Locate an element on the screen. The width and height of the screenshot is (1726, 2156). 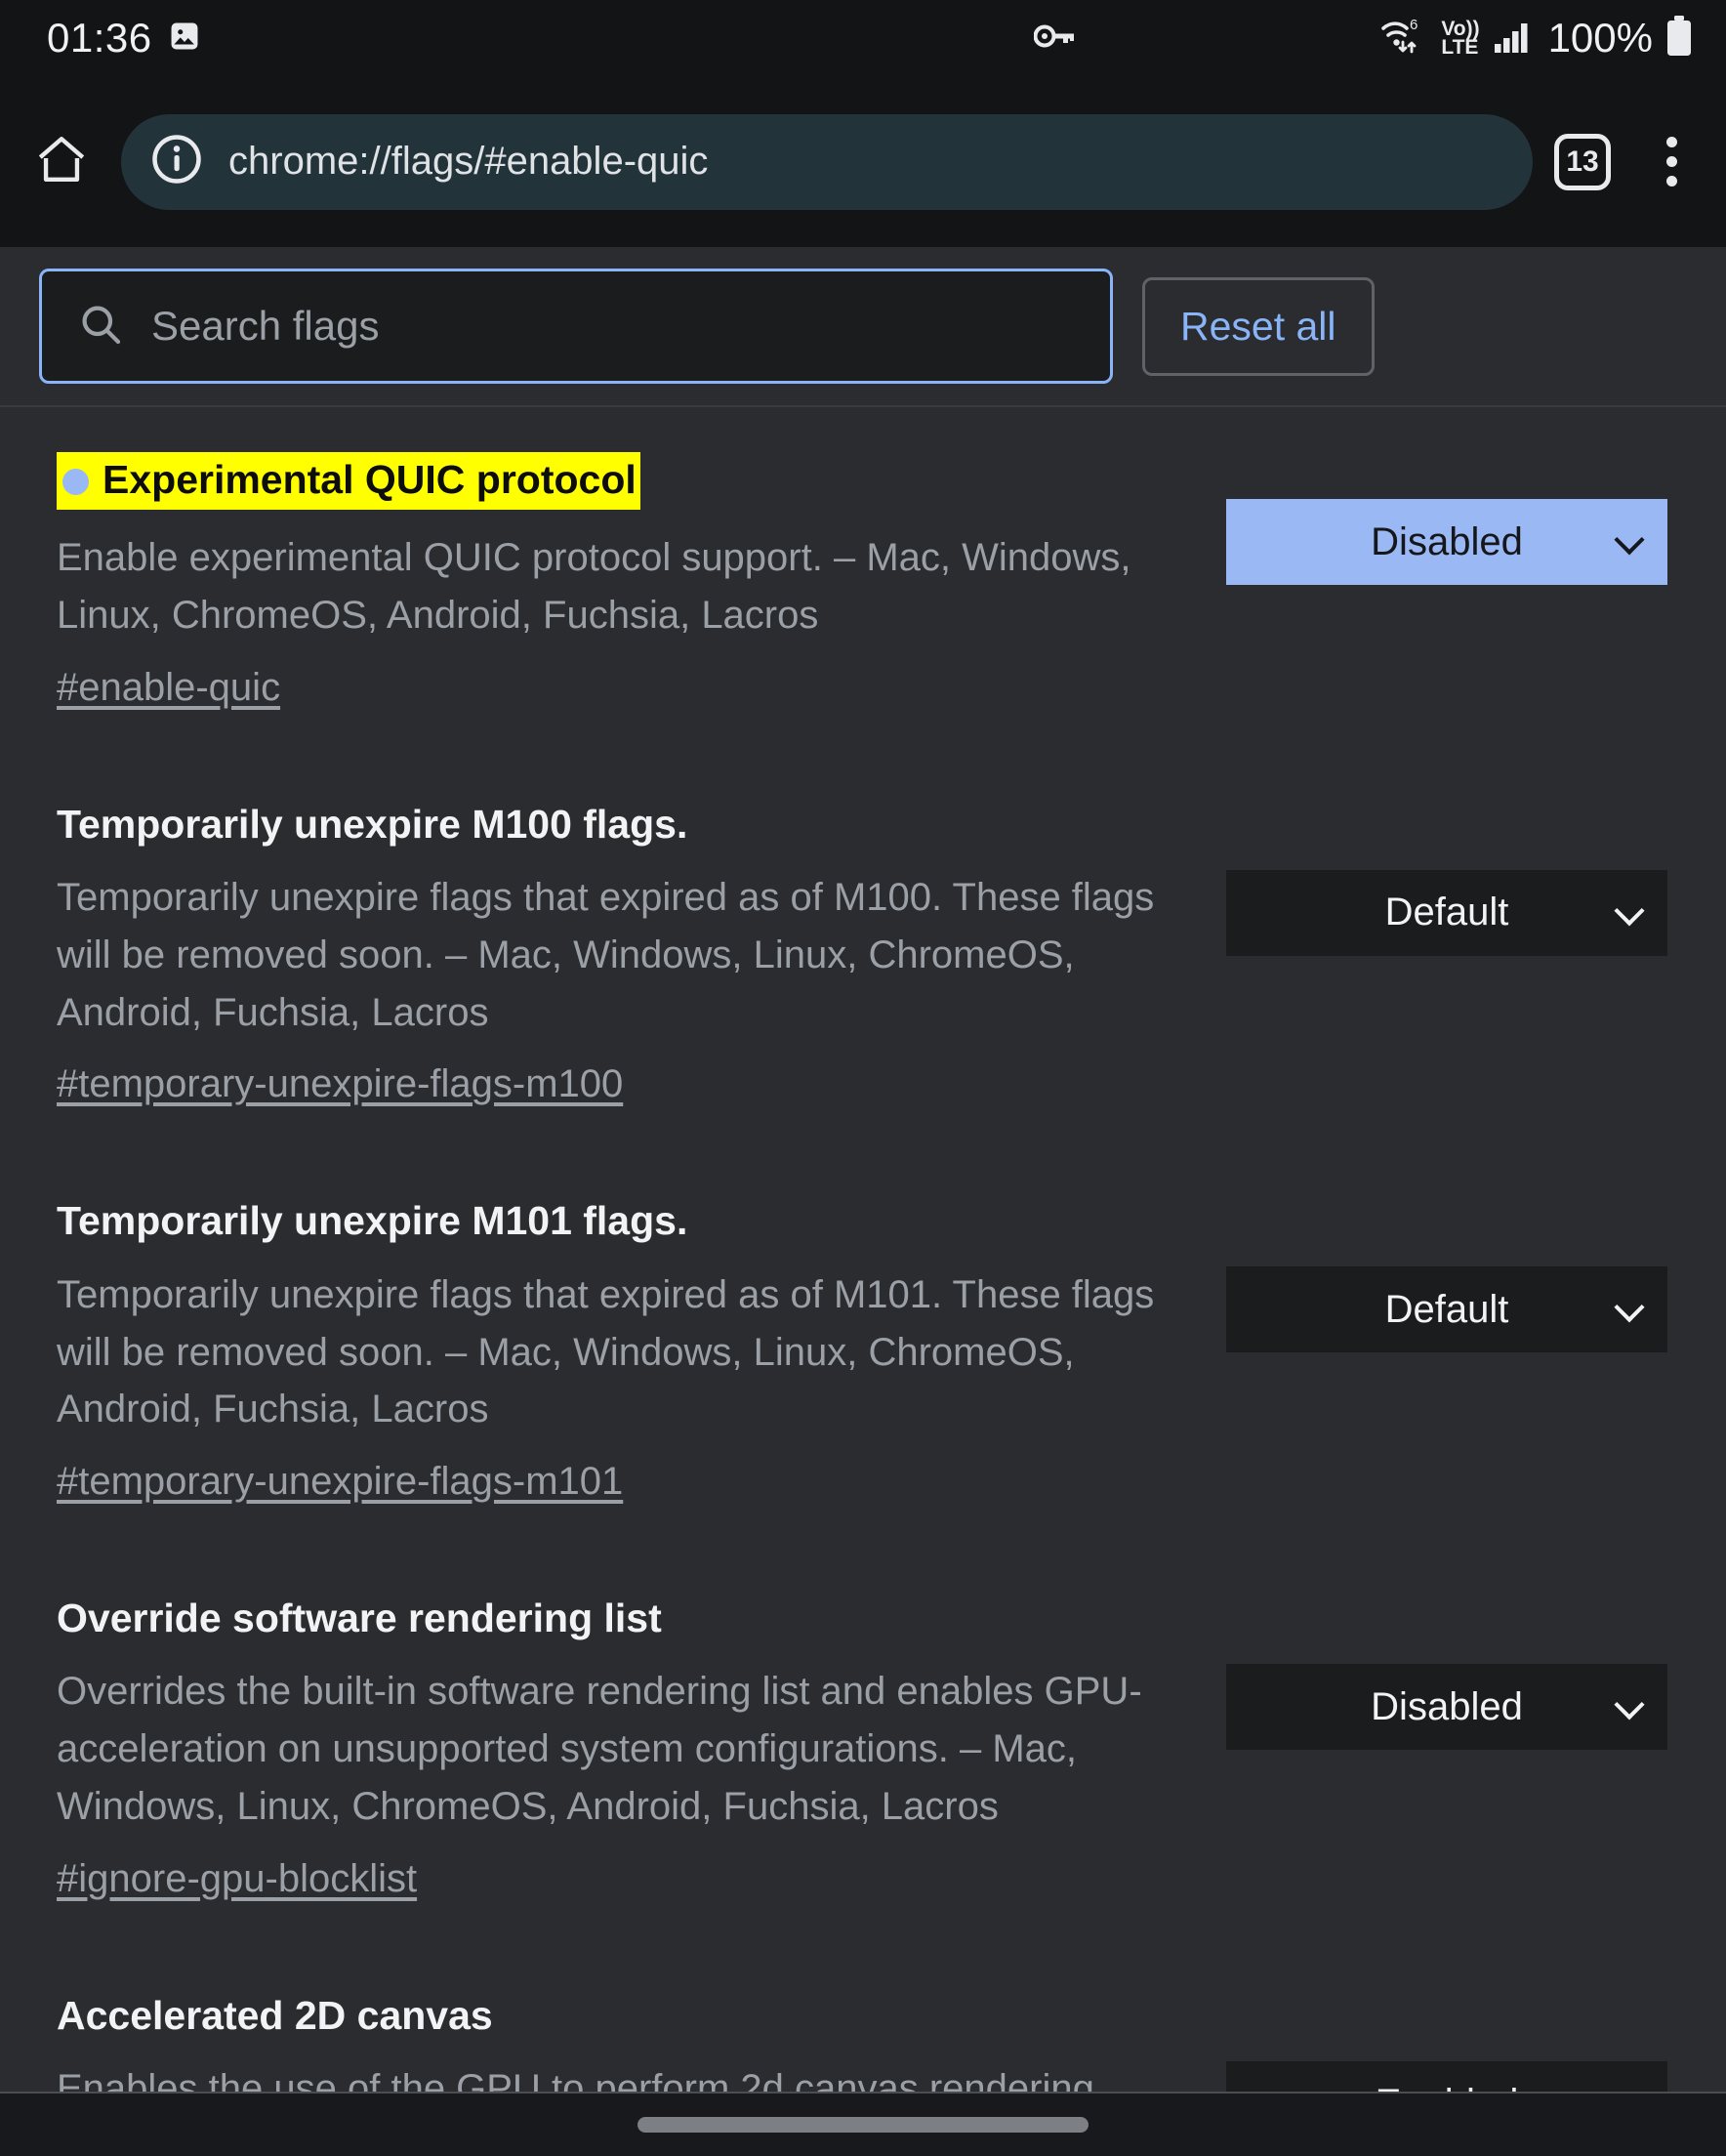
flag-permalink: #enable-quic is located at coordinates (168, 688).